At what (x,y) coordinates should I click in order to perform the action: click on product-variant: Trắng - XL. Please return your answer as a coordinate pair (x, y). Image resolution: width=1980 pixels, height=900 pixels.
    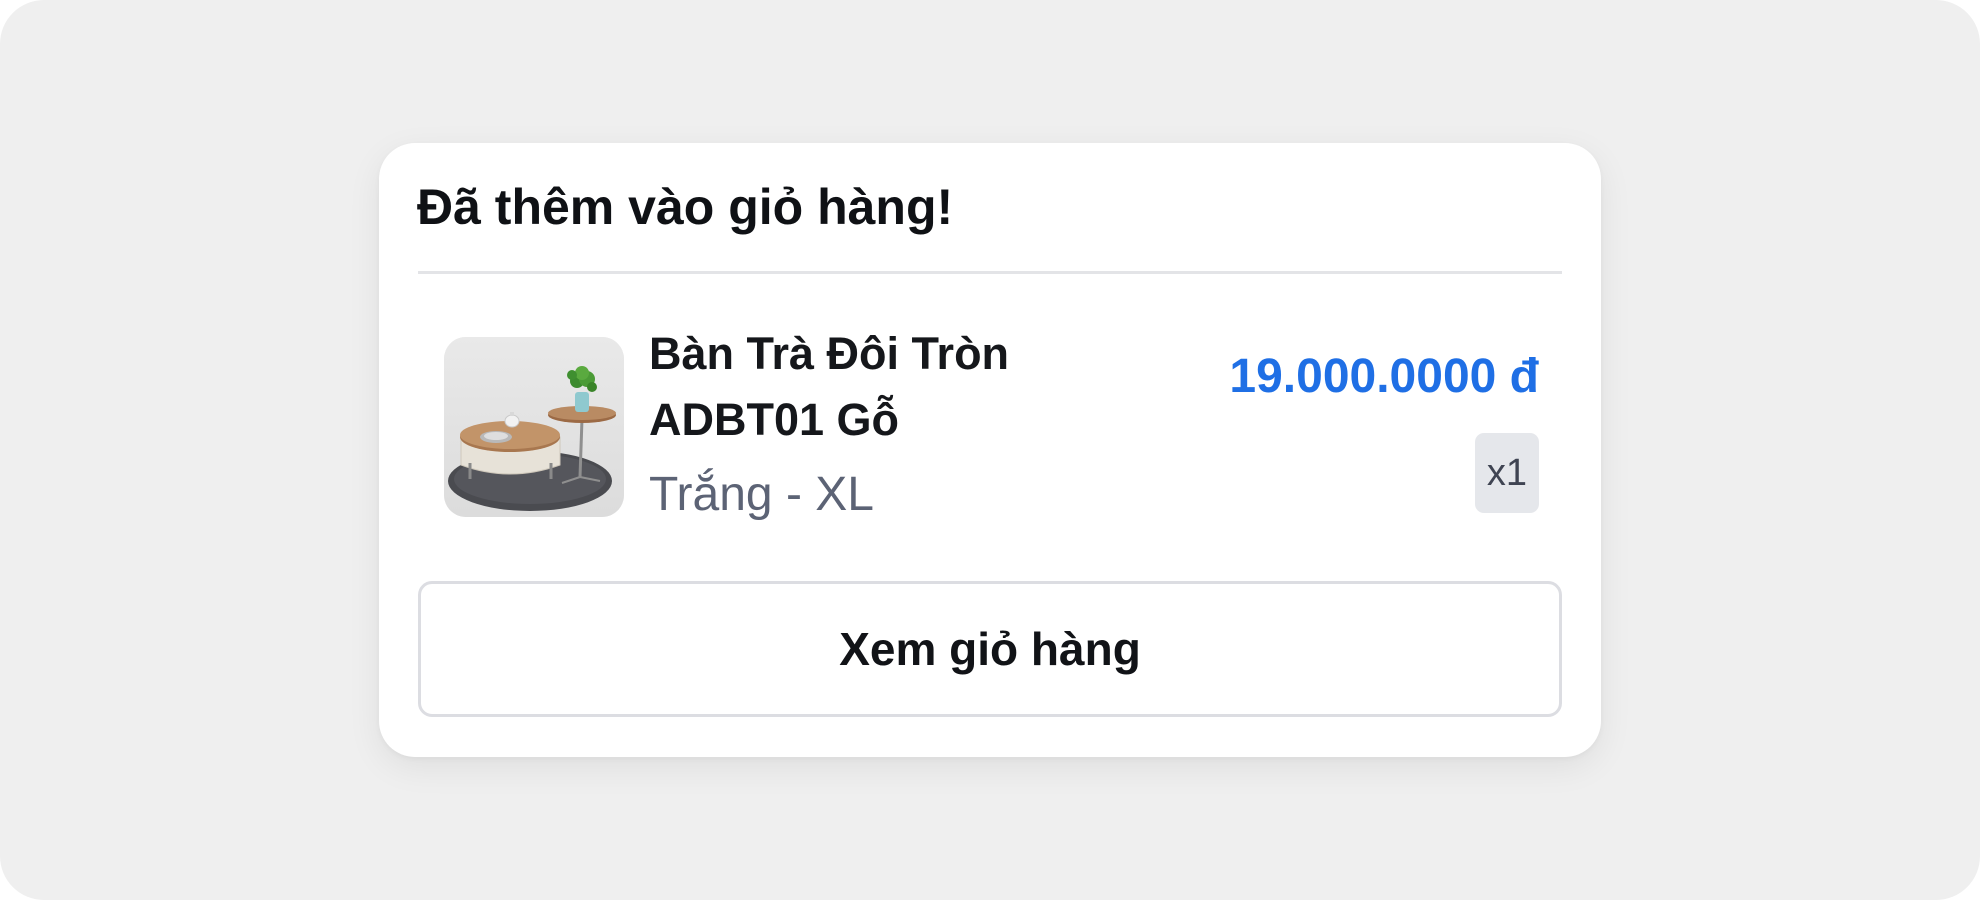
    Looking at the image, I should click on (761, 494).